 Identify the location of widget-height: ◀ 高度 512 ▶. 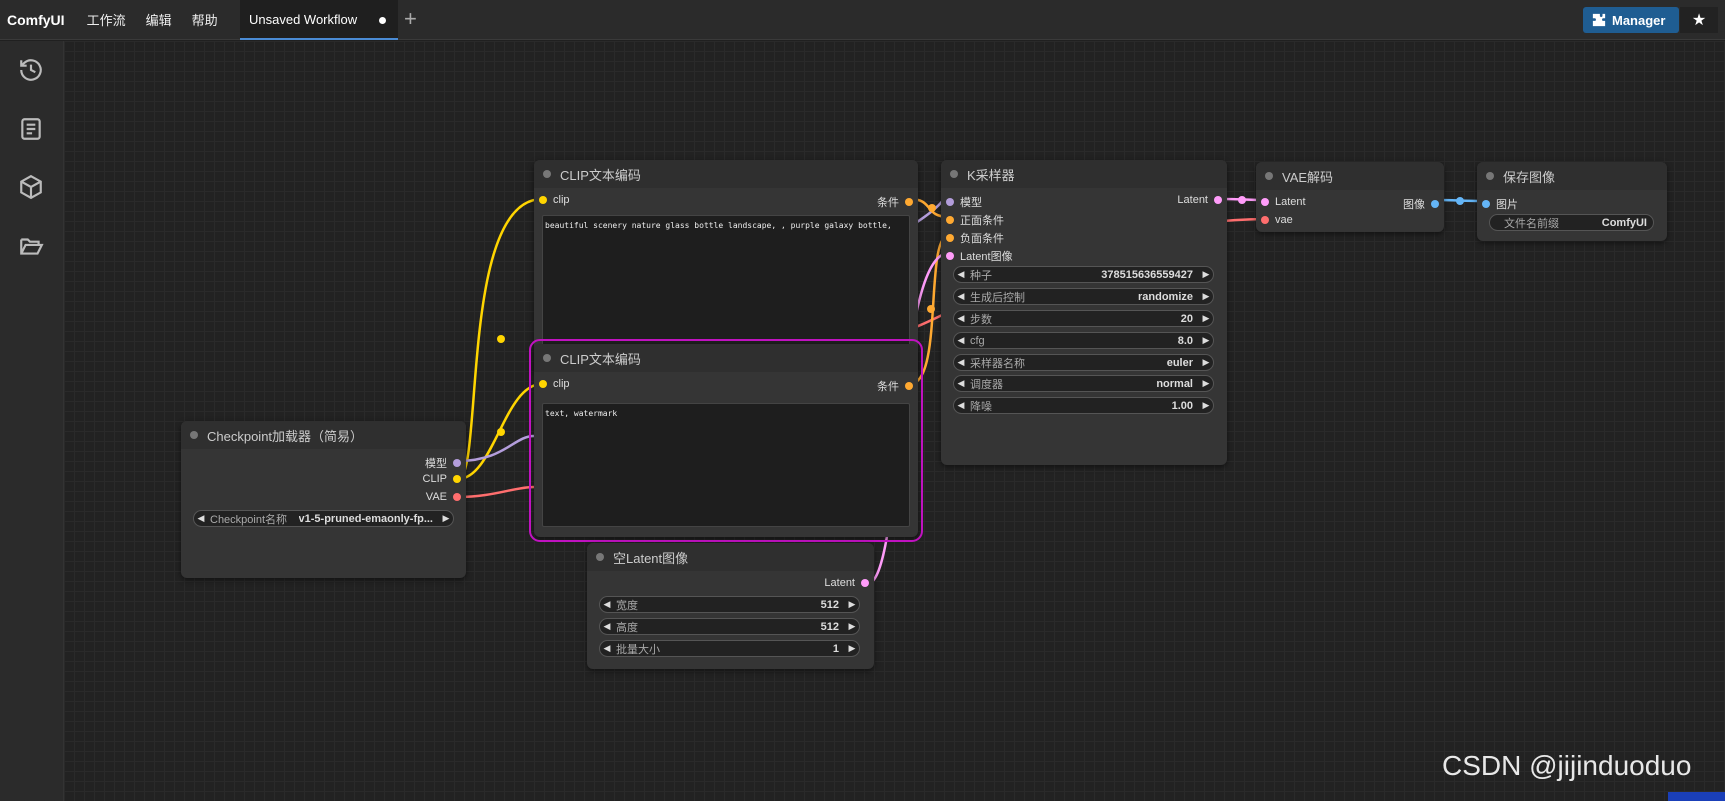
(729, 626).